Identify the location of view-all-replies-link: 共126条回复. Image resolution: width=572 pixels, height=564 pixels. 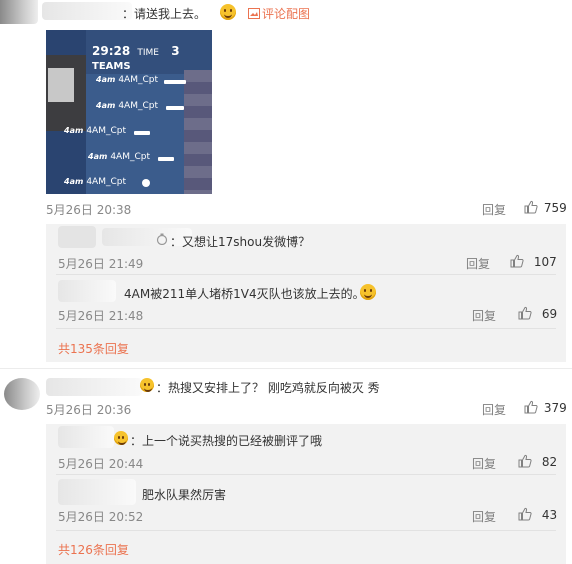
(93, 549).